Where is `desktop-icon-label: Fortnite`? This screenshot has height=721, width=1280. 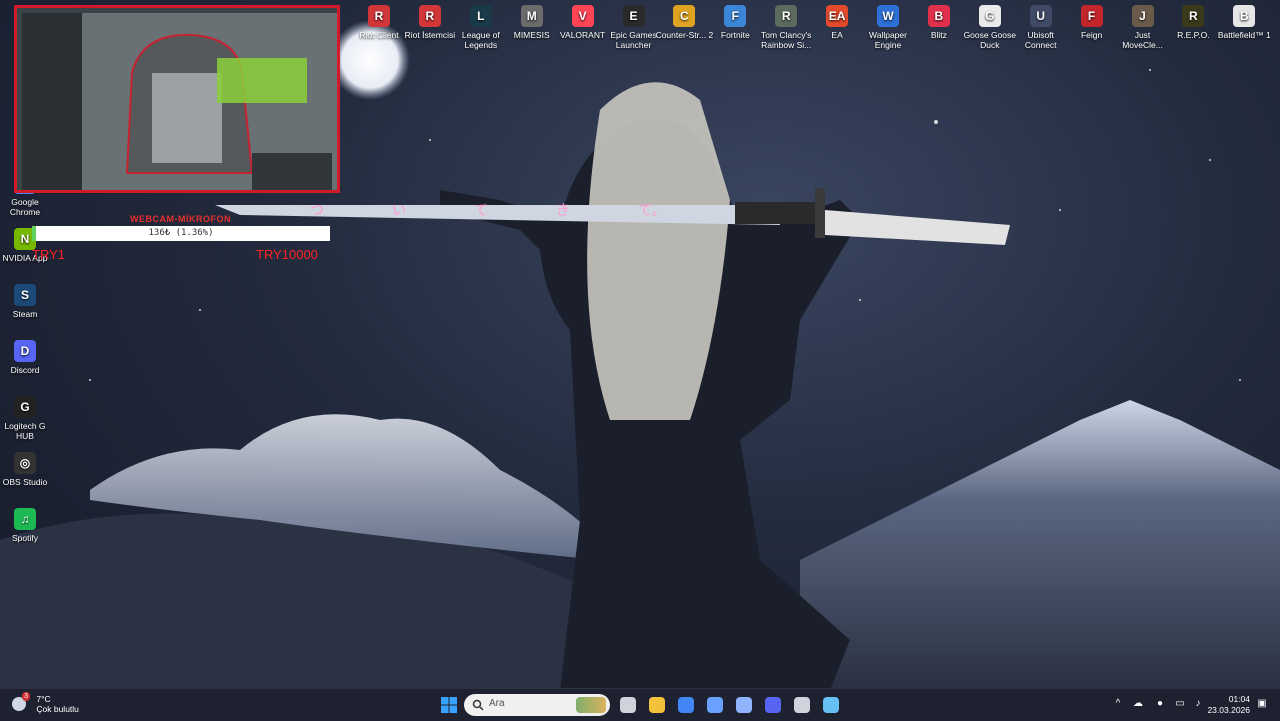 desktop-icon-label: Fortnite is located at coordinates (735, 35).